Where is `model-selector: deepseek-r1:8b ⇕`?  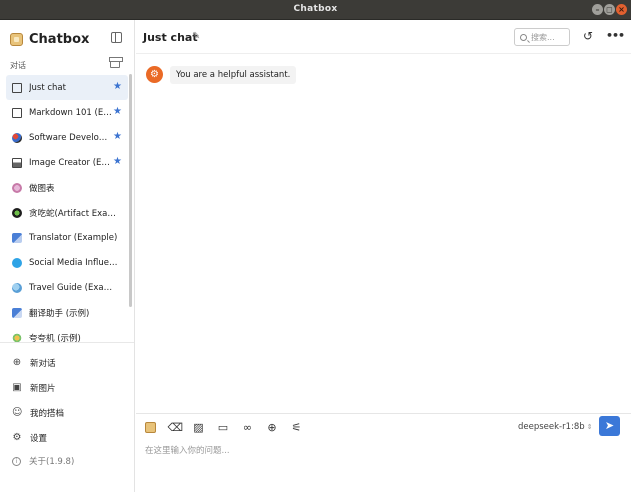
model-selector: deepseek-r1:8b ⇕ is located at coordinates (555, 427).